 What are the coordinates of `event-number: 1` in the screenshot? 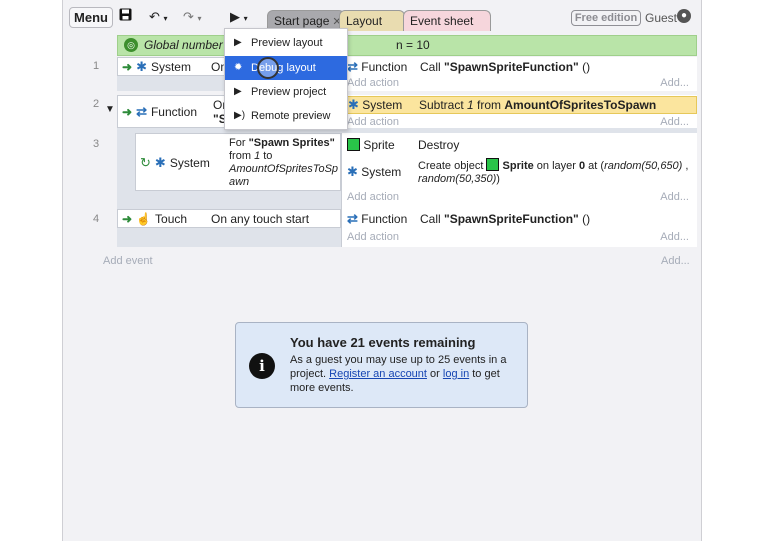 It's located at (96, 66).